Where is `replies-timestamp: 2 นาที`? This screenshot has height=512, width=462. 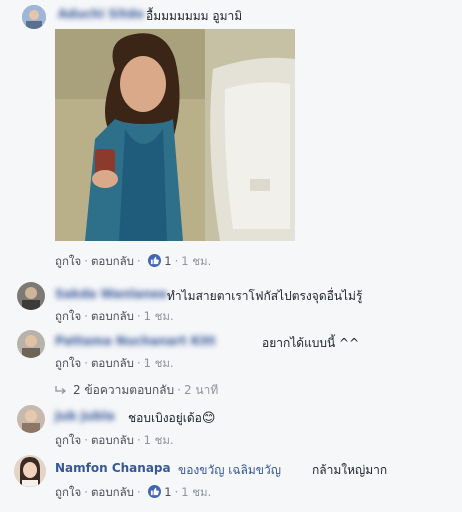
replies-timestamp: 2 นาที is located at coordinates (201, 390).